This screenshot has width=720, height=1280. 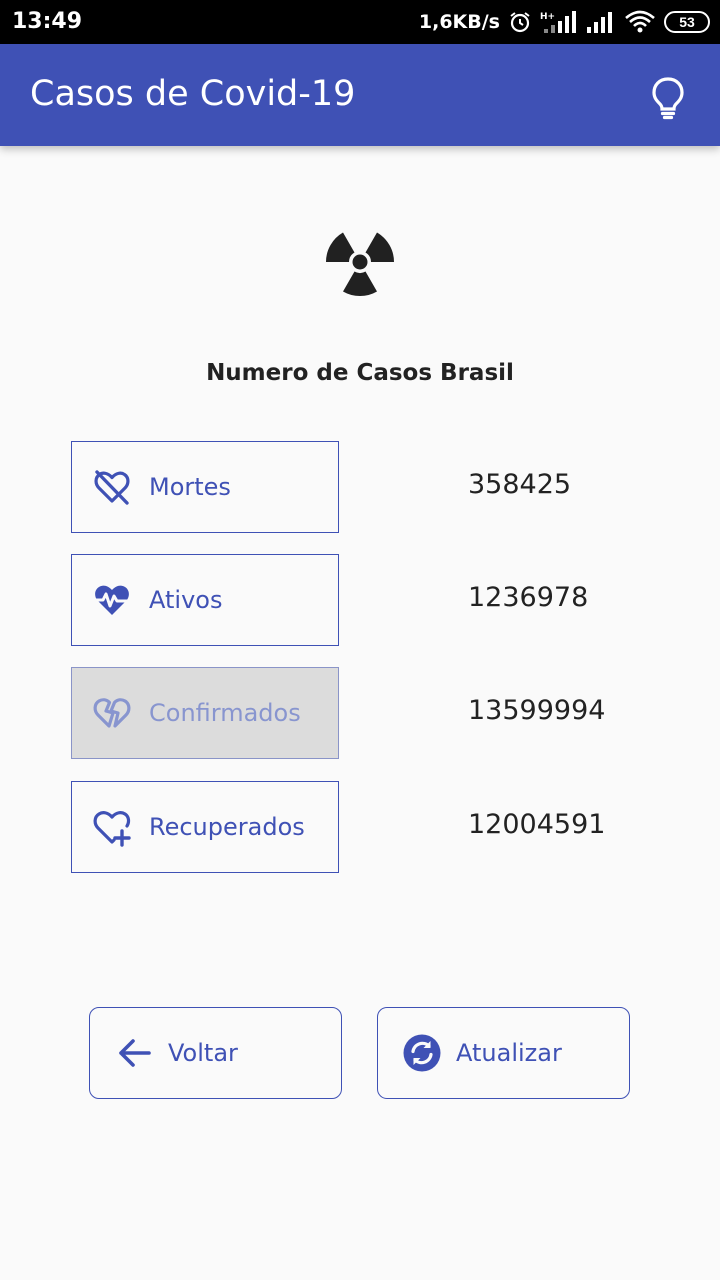 What do you see at coordinates (599, 22) in the screenshot?
I see `signal-icon` at bounding box center [599, 22].